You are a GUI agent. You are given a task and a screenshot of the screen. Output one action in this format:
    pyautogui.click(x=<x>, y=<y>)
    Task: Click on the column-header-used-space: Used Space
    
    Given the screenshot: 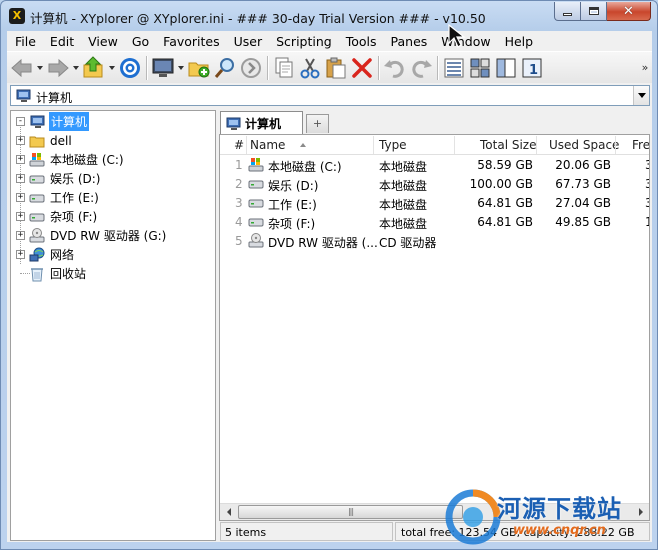 What is the action you would take?
    pyautogui.click(x=584, y=145)
    